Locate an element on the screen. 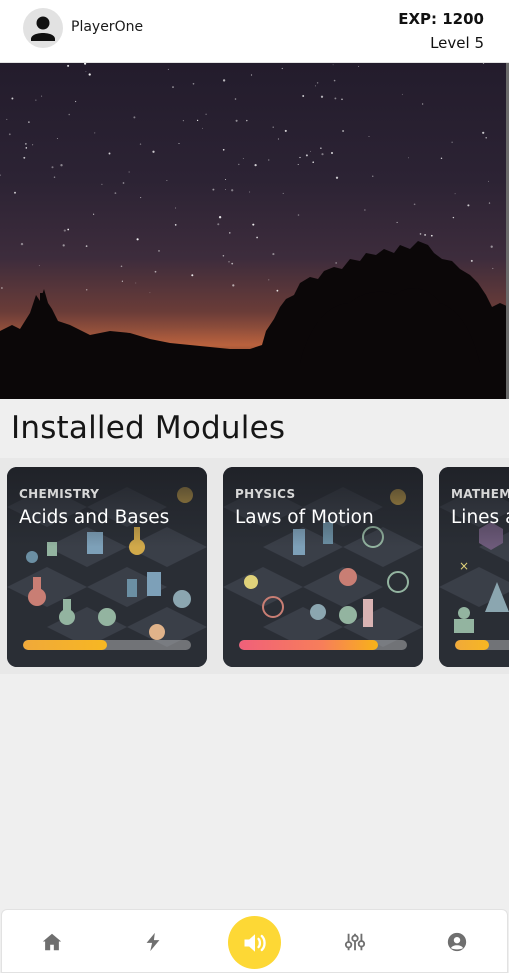  level-label: Level 5 is located at coordinates (457, 43).